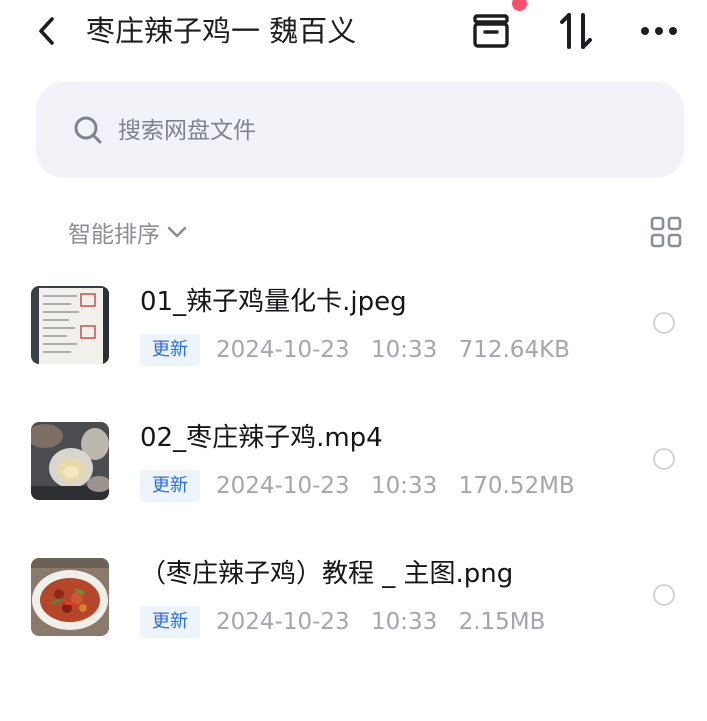 This screenshot has width=707, height=721. I want to click on grid-view-button, so click(666, 232).